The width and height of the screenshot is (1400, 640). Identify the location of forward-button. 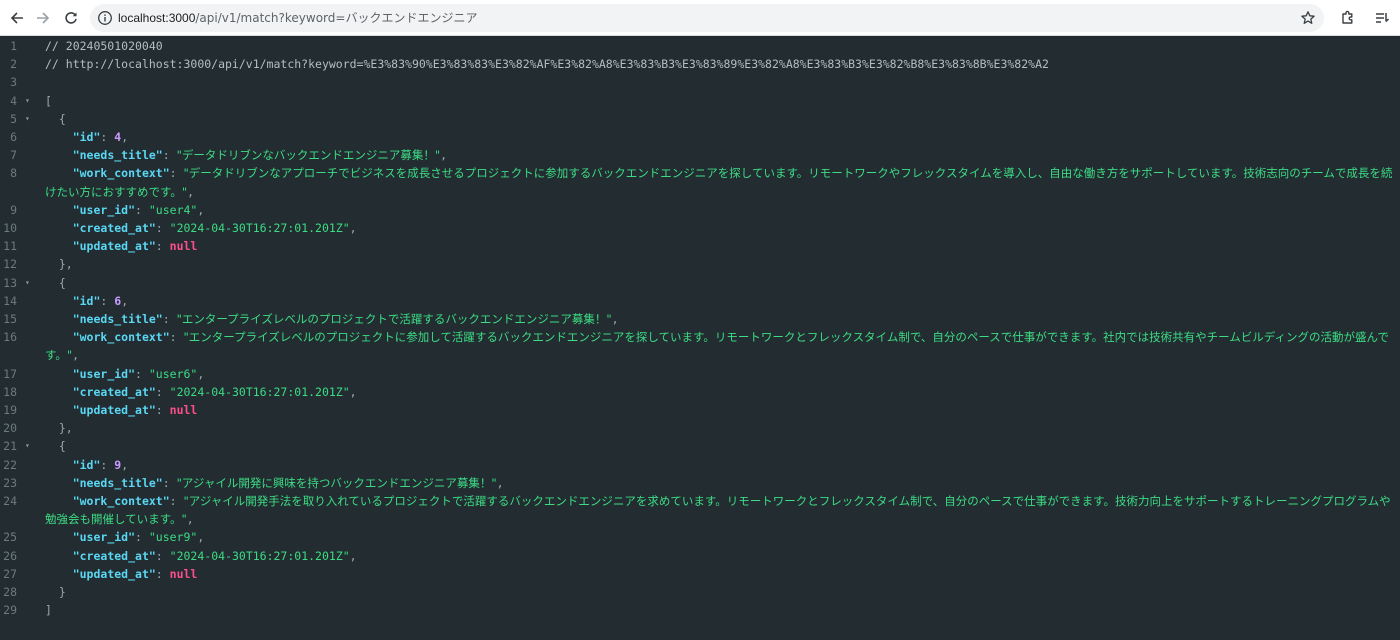
(43, 18).